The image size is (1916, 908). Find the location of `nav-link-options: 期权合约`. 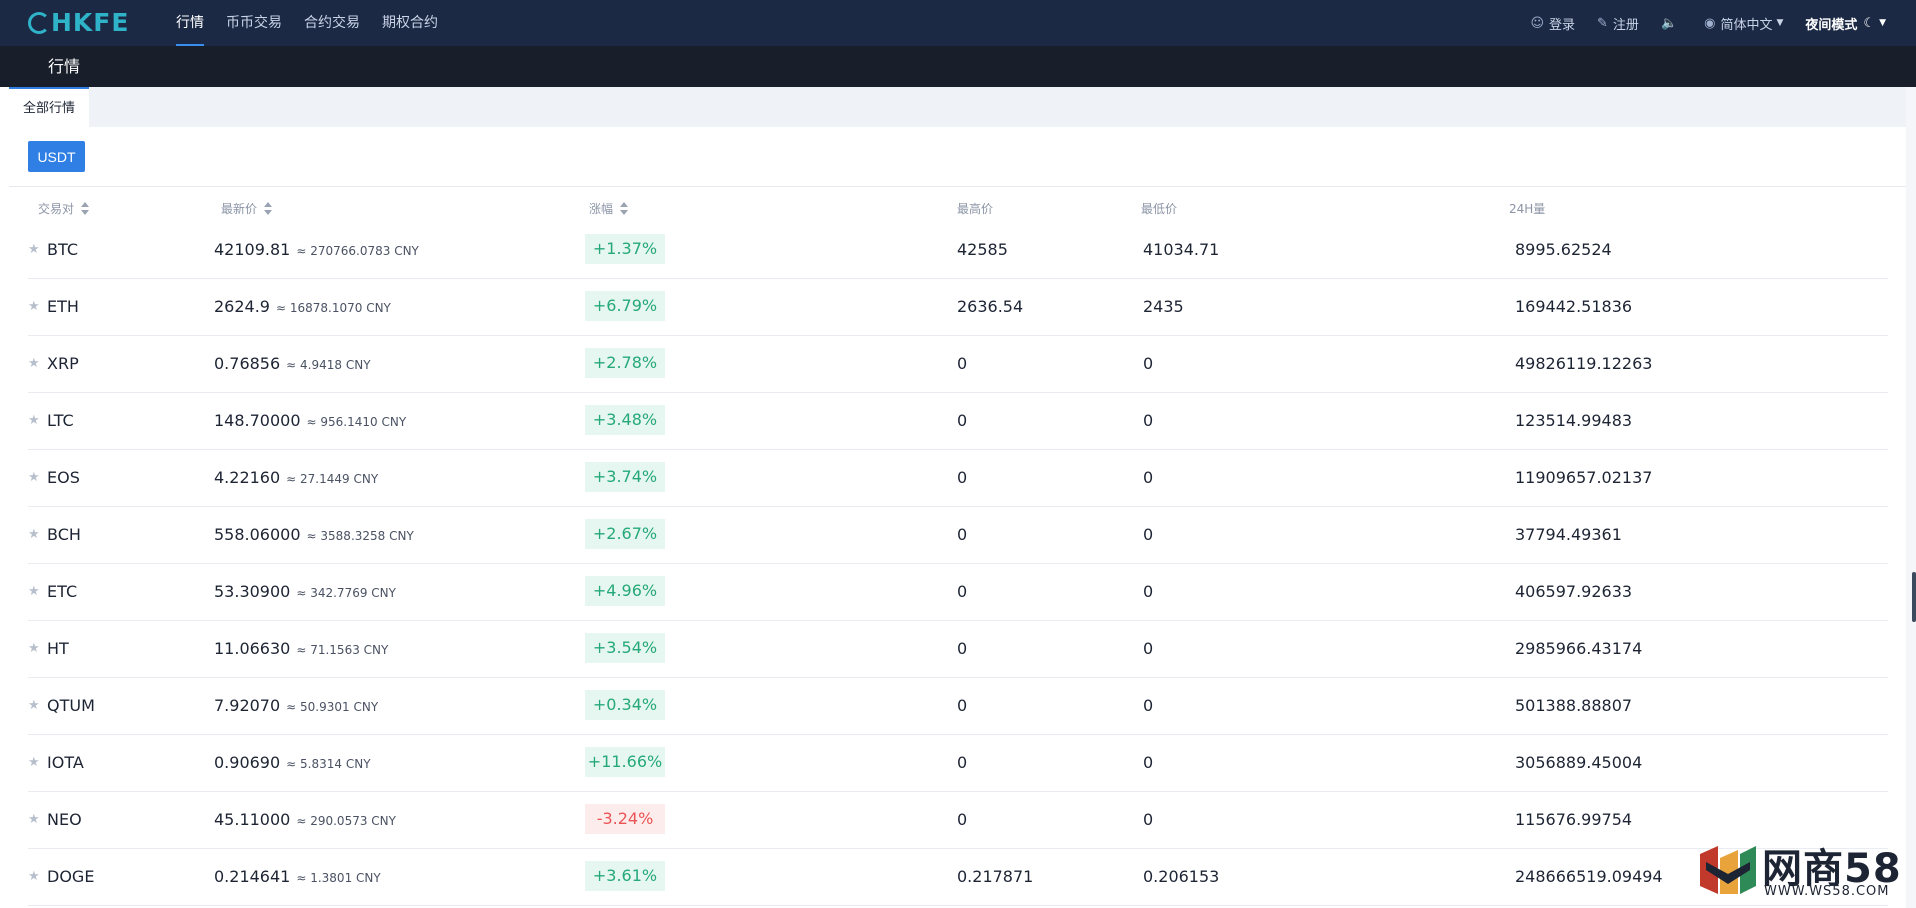

nav-link-options: 期权合约 is located at coordinates (410, 23).